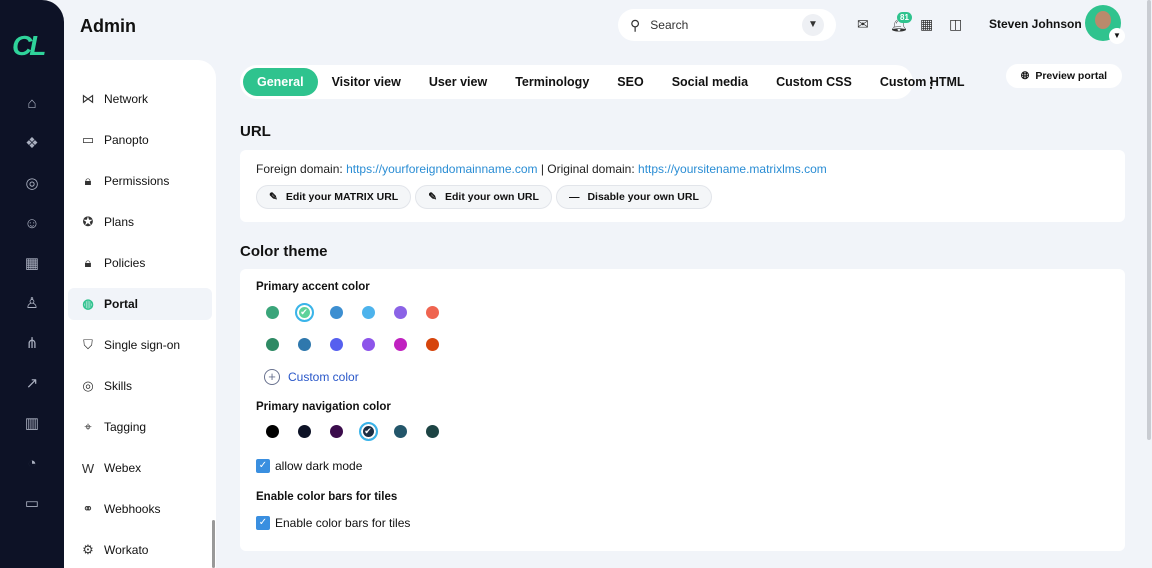  What do you see at coordinates (32, 464) in the screenshot?
I see `pie-icon: ◔` at bounding box center [32, 464].